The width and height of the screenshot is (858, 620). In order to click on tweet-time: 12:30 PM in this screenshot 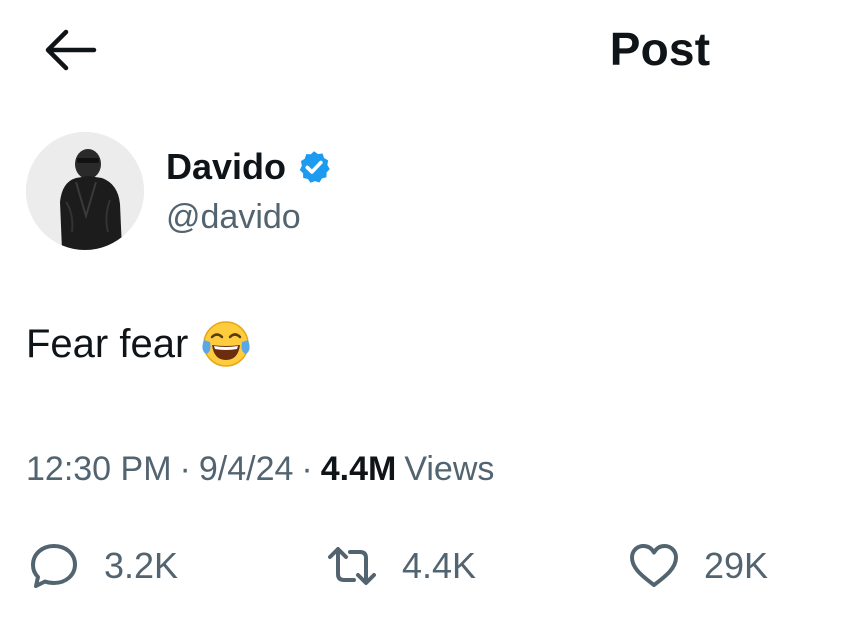, I will do `click(99, 469)`.